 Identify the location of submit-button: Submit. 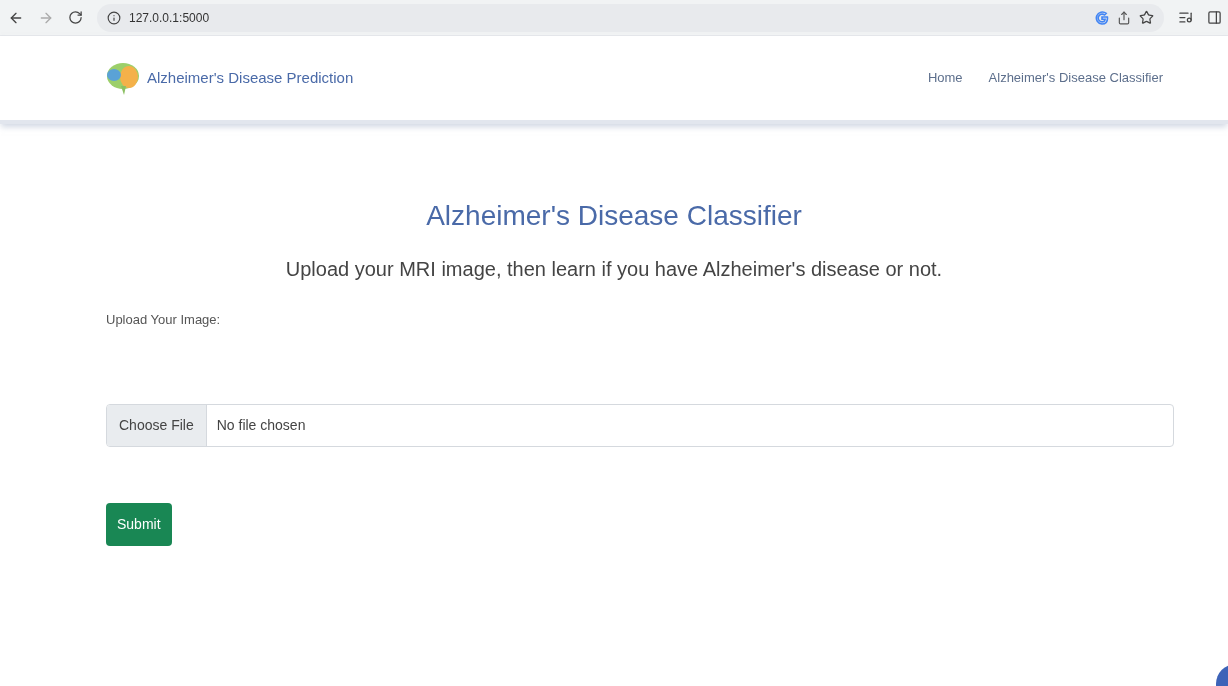
(139, 524).